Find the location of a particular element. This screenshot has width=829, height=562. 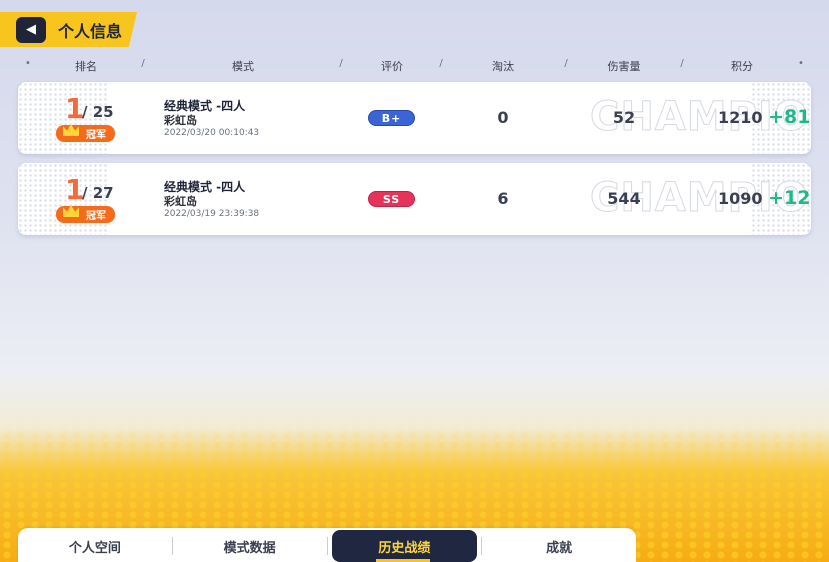

eliminations-value: 6 is located at coordinates (503, 198).